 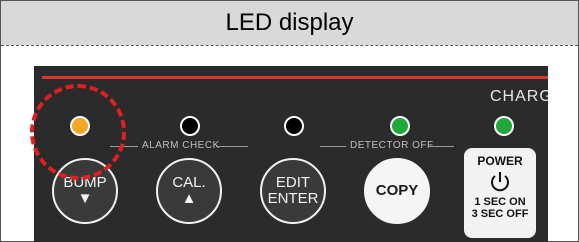 I want to click on alarm-check-label: ALARM CHECK, so click(x=181, y=145).